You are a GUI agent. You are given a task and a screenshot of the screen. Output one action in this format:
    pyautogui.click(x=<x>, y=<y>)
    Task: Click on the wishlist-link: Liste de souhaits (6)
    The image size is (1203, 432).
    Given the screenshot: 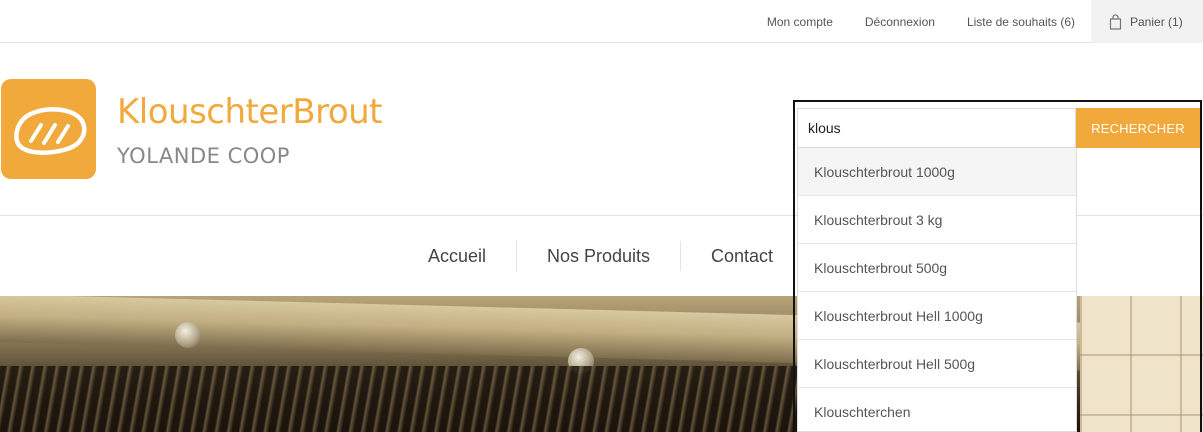 What is the action you would take?
    pyautogui.click(x=1021, y=21)
    